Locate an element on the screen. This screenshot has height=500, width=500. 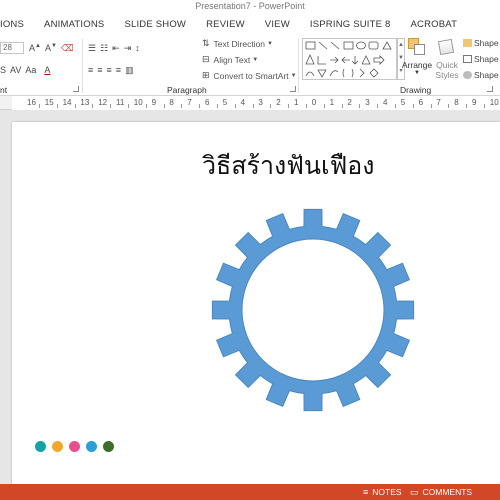
shape-outline-button: Shape is located at coordinates (481, 59).